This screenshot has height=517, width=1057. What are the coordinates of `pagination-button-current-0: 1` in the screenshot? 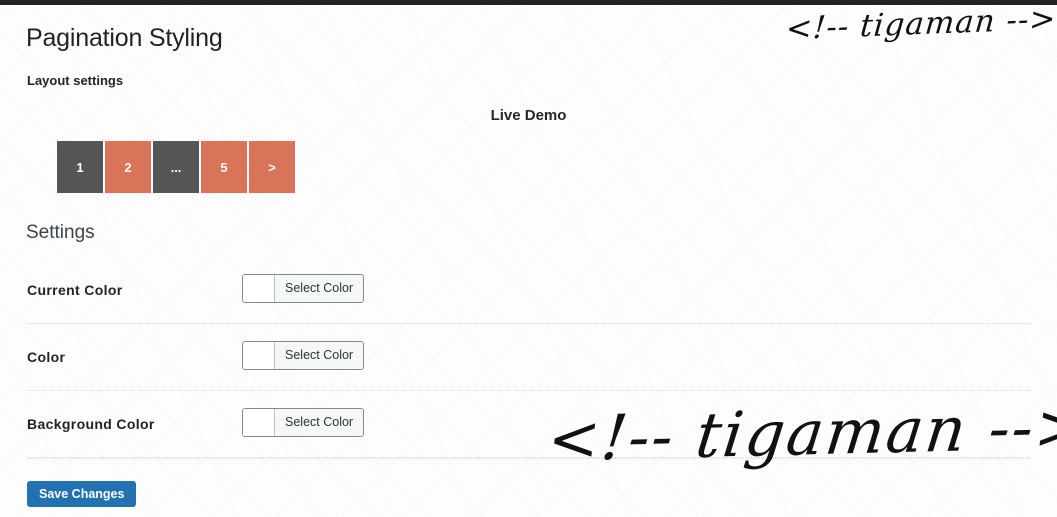 It's located at (80, 167).